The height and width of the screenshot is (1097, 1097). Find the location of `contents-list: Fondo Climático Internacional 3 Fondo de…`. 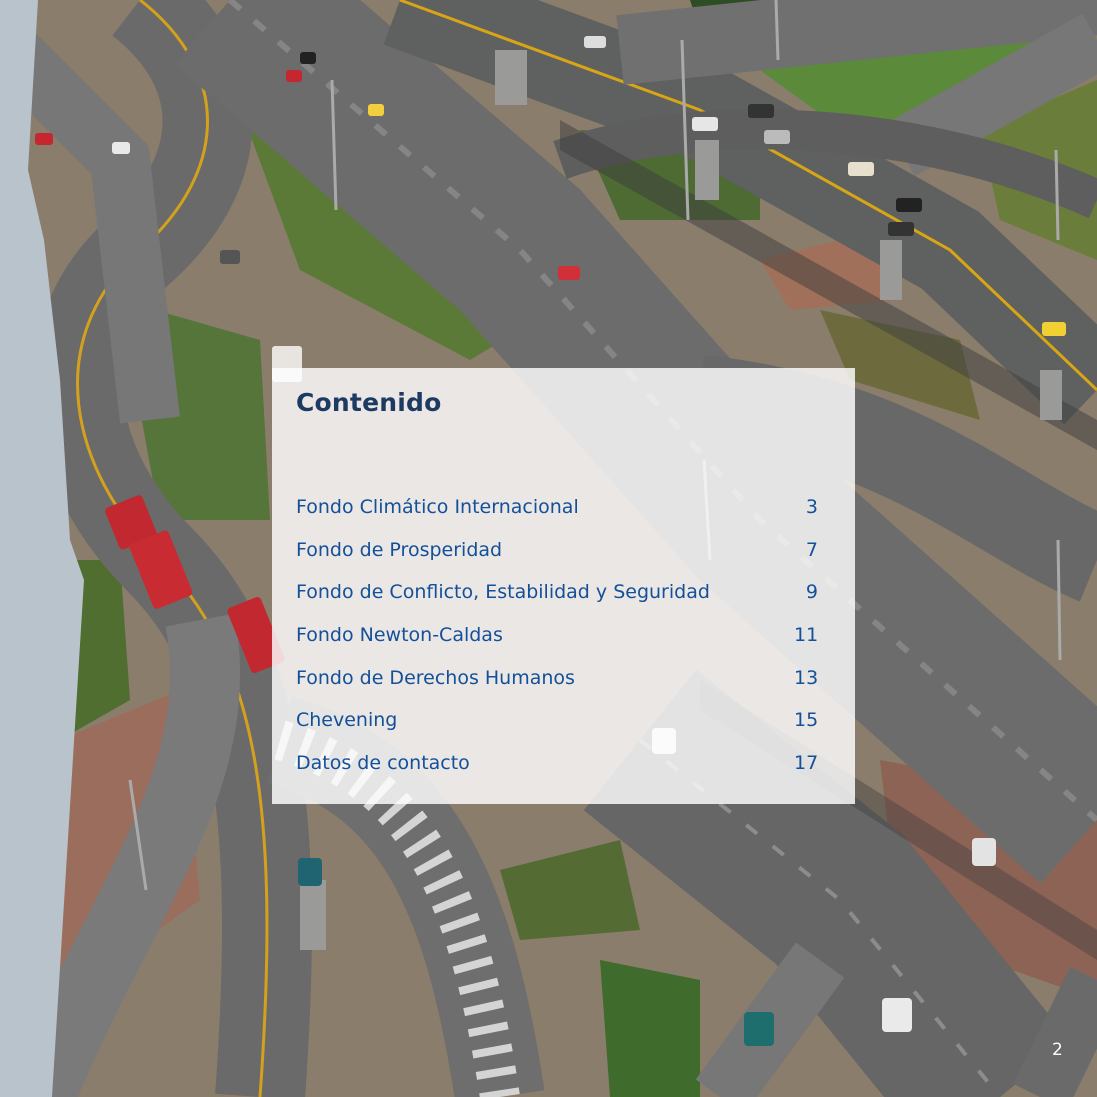

contents-list: Fondo Climático Internacional 3 Fondo de… is located at coordinates (557, 635).